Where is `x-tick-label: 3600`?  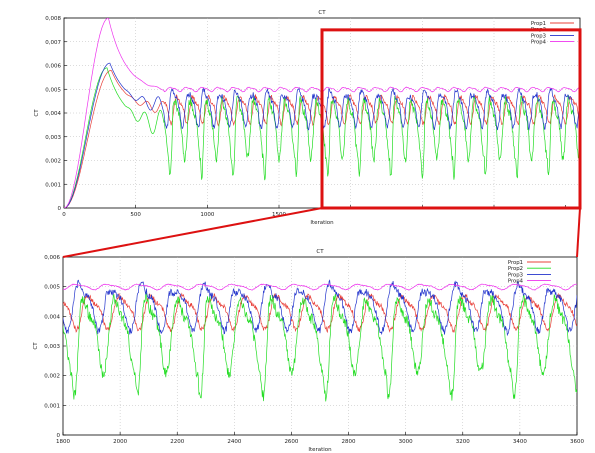 x-tick-label: 3600 is located at coordinates (577, 442).